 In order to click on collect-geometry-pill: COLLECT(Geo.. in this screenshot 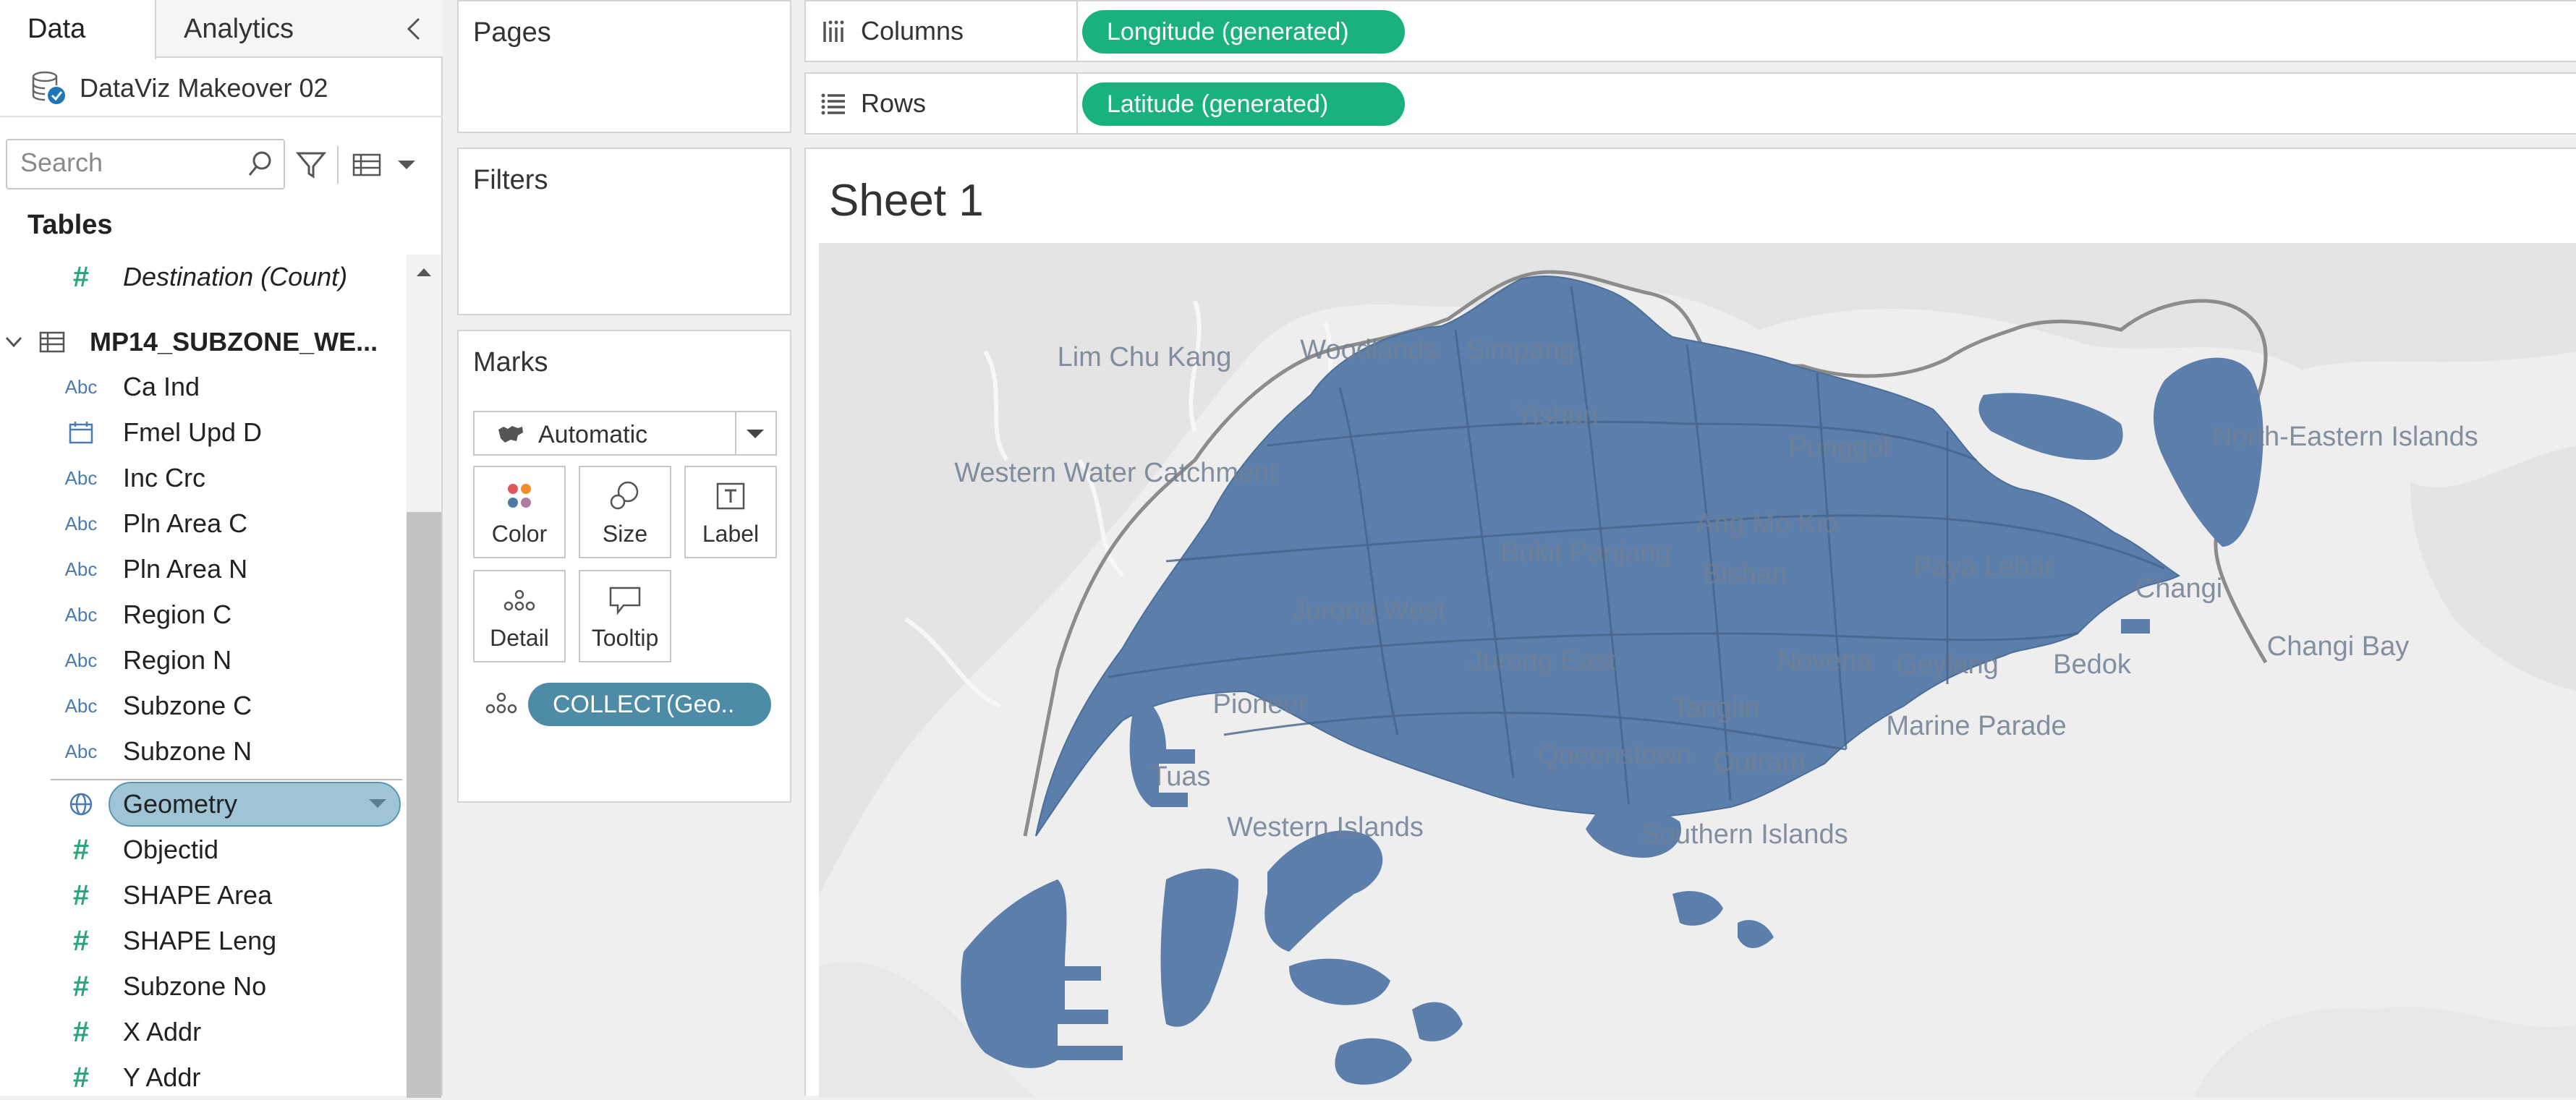, I will do `click(649, 705)`.